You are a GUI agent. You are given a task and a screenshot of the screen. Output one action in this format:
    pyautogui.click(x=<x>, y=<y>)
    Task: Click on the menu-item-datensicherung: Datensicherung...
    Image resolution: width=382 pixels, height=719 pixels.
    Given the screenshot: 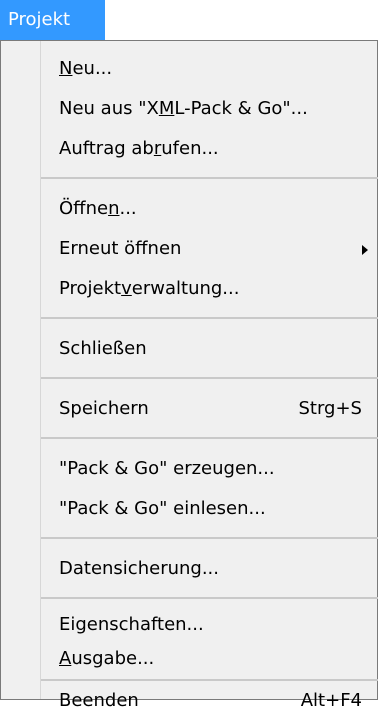 What is the action you would take?
    pyautogui.click(x=209, y=569)
    